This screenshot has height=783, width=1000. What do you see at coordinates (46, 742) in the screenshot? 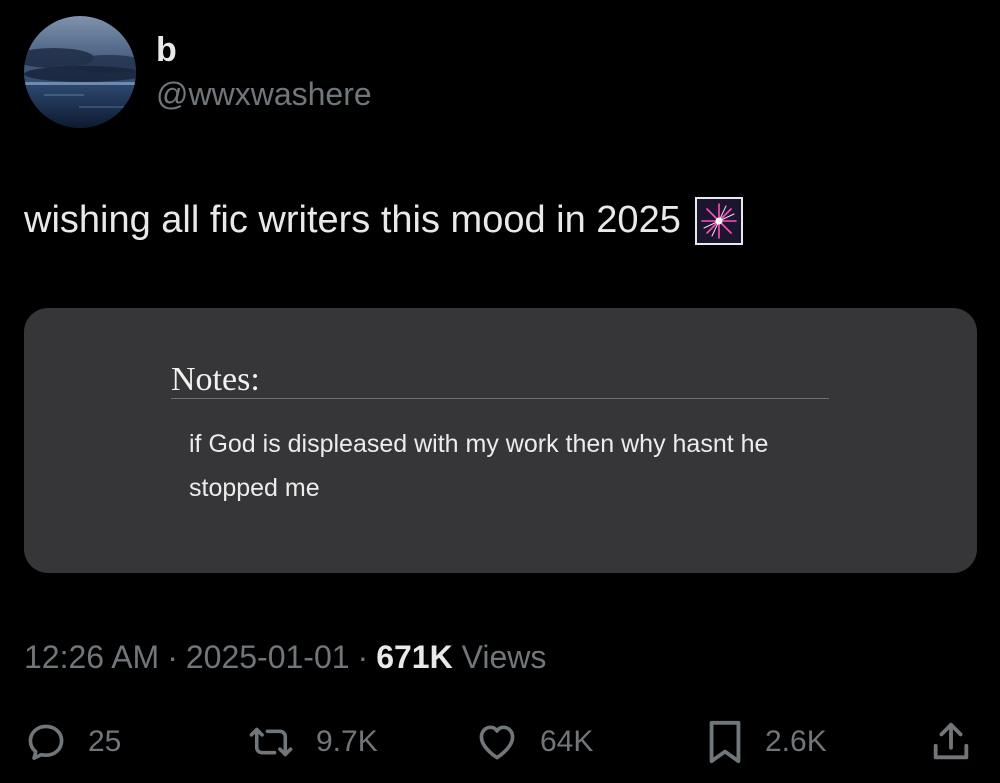
I see `reply-icon` at bounding box center [46, 742].